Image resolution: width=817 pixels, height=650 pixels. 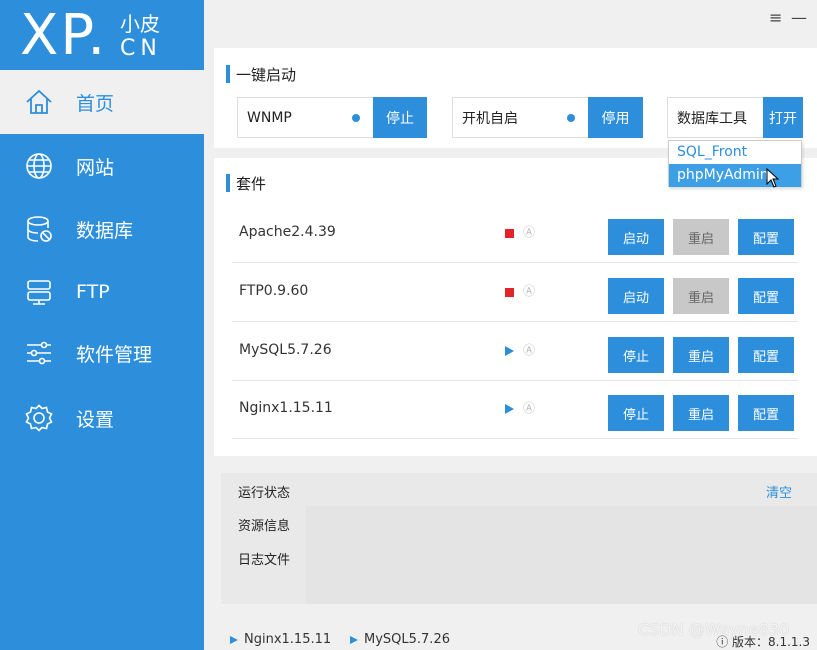 I want to click on autostart-label: 开机自启, so click(x=490, y=118).